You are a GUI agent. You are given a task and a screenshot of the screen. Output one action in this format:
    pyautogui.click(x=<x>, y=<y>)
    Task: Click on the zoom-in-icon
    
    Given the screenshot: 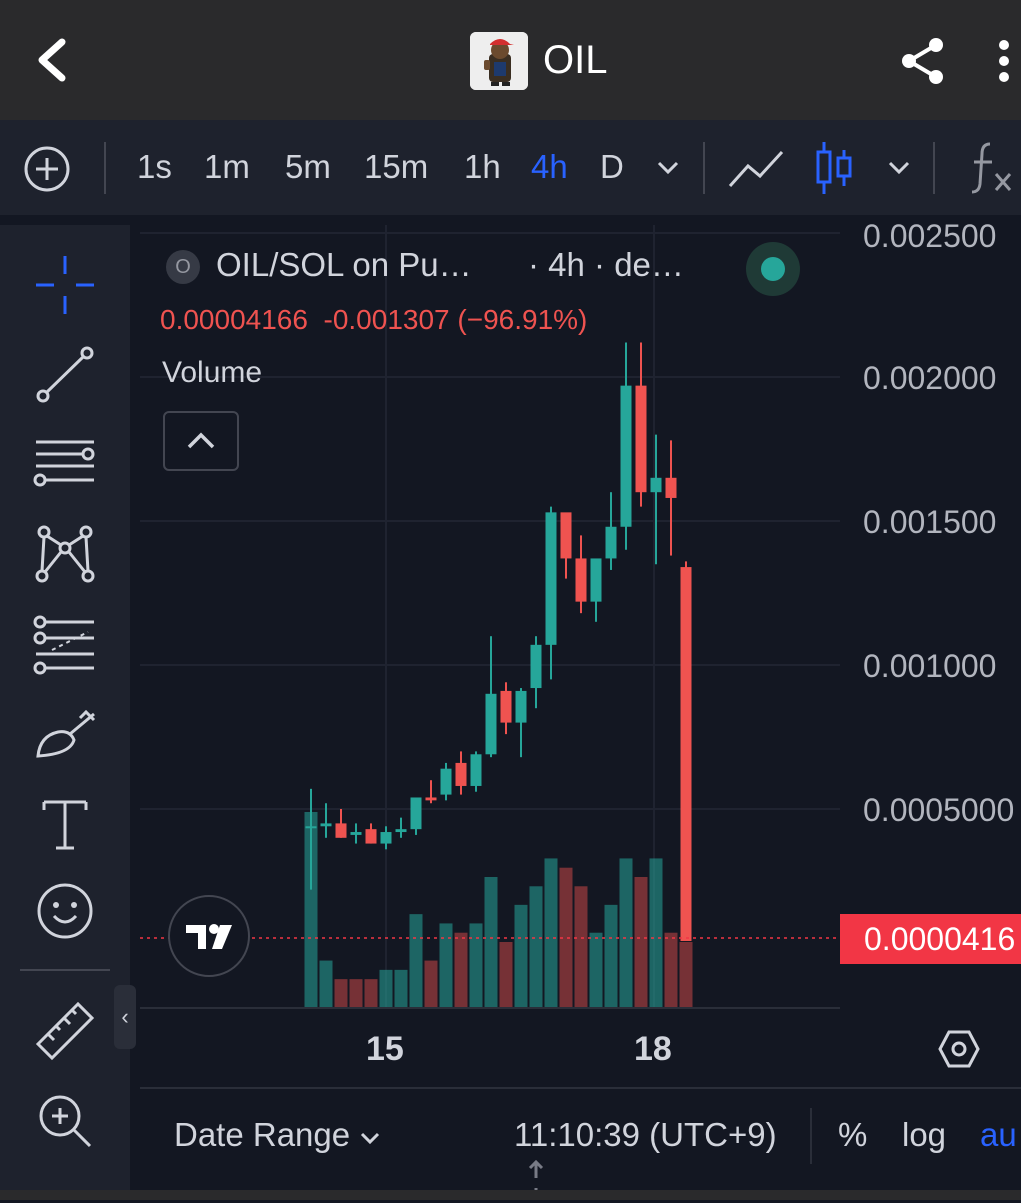 What is the action you would take?
    pyautogui.click(x=65, y=1121)
    